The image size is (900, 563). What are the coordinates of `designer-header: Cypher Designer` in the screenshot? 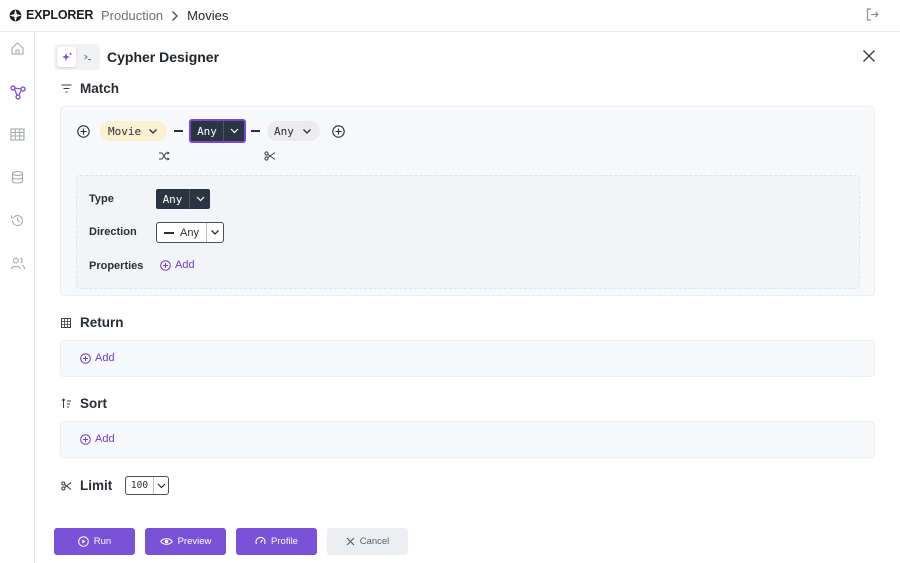 It's located at (136, 57).